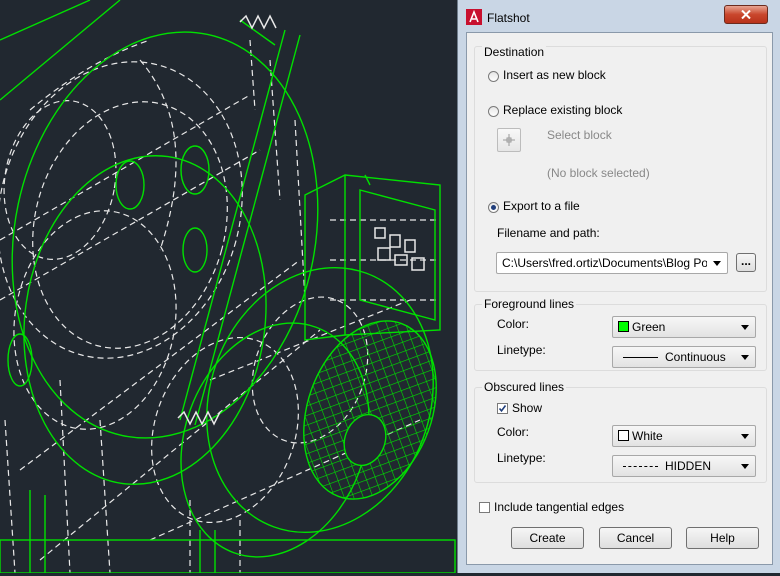 Image resolution: width=780 pixels, height=576 pixels. What do you see at coordinates (493, 111) in the screenshot?
I see `replace-existing-block-radio` at bounding box center [493, 111].